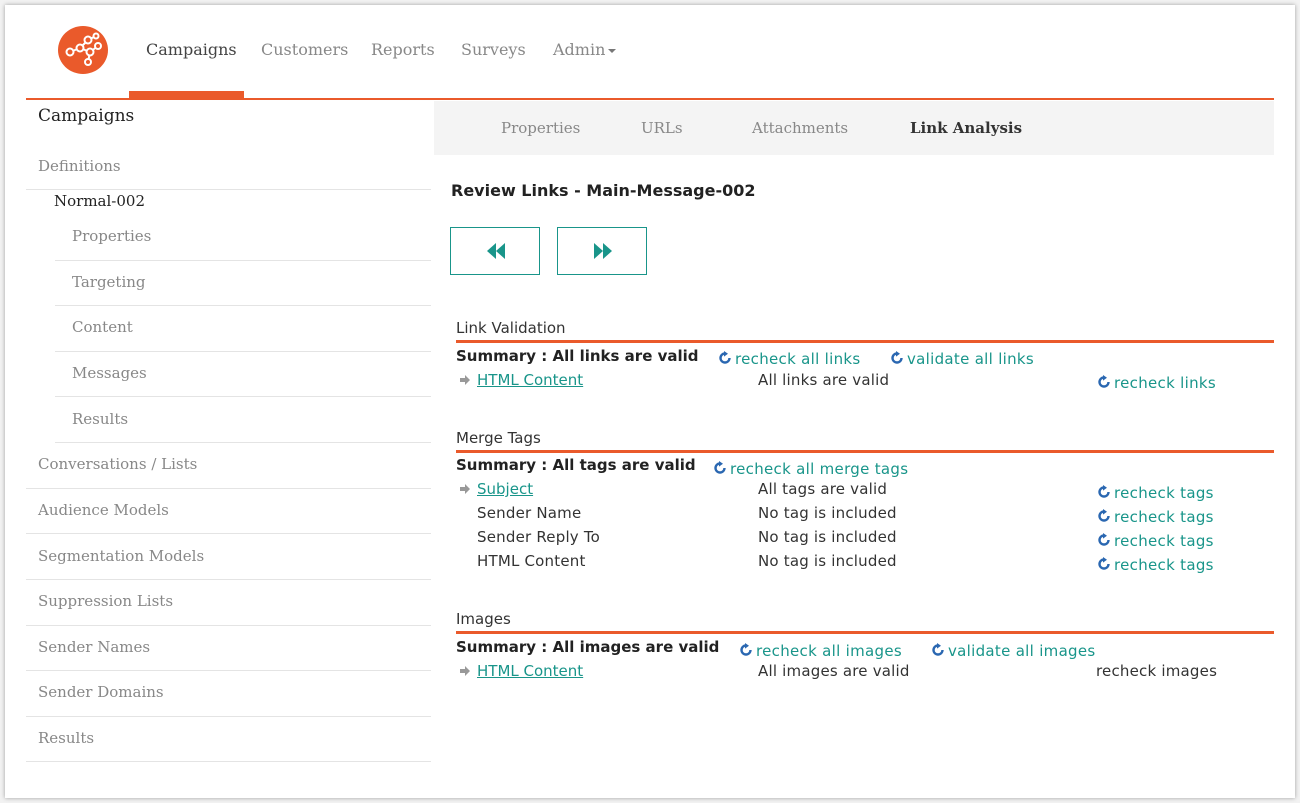  I want to click on sidebar-subitem-properties: Properties, so click(111, 236).